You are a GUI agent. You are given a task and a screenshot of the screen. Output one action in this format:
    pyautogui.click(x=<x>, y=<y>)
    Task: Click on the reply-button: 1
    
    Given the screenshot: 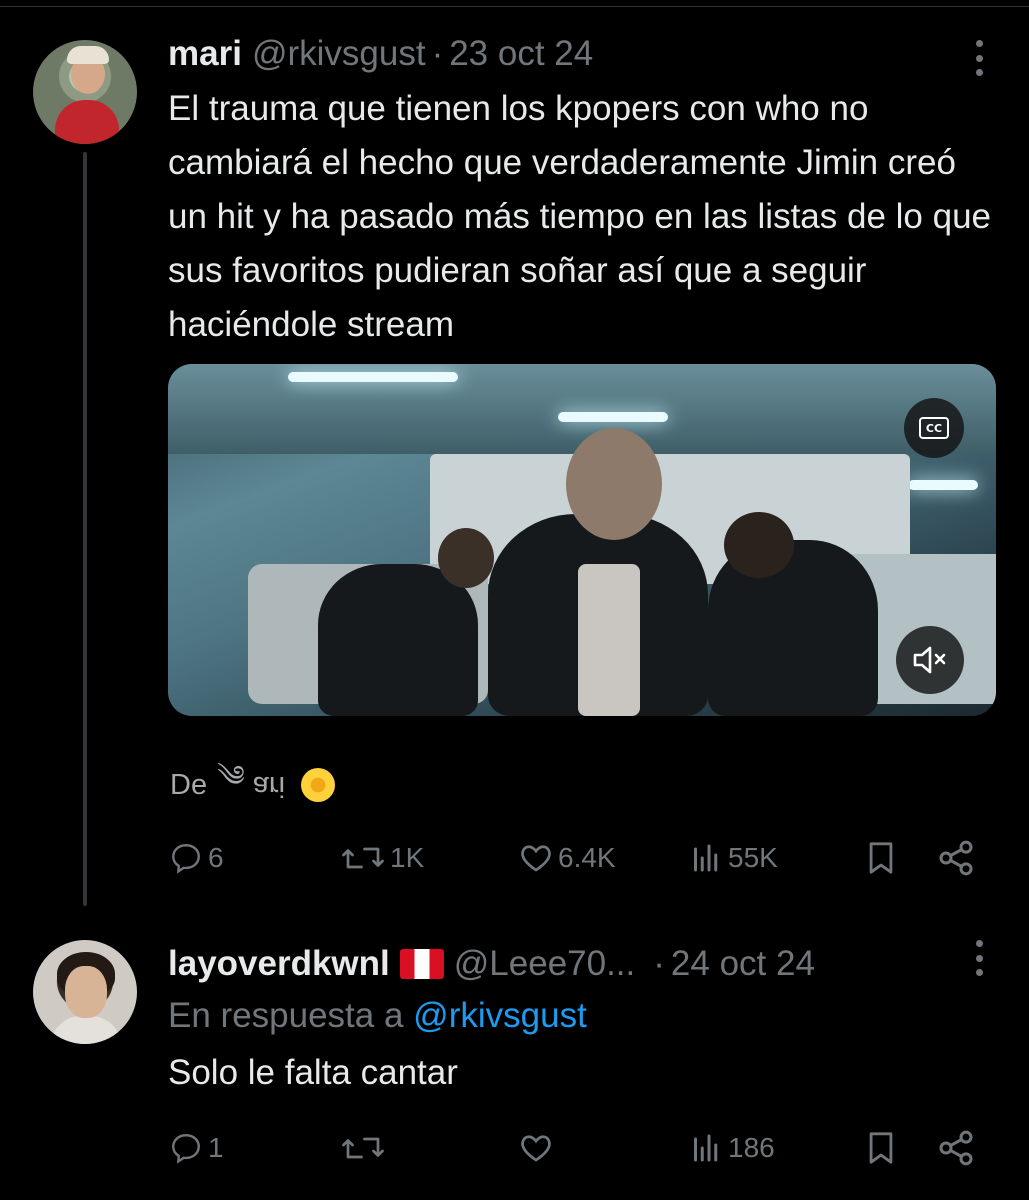 What is the action you would take?
    pyautogui.click(x=196, y=1148)
    